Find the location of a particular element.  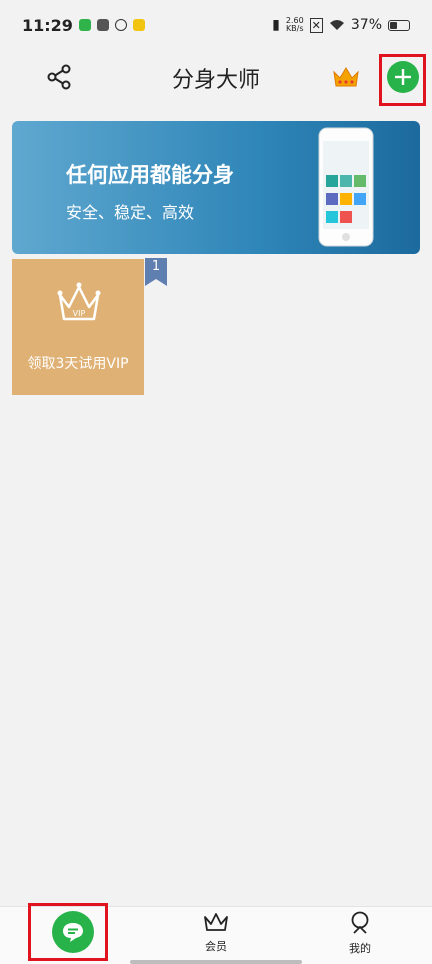

vibrate-icon: ▮ is located at coordinates (276, 25).